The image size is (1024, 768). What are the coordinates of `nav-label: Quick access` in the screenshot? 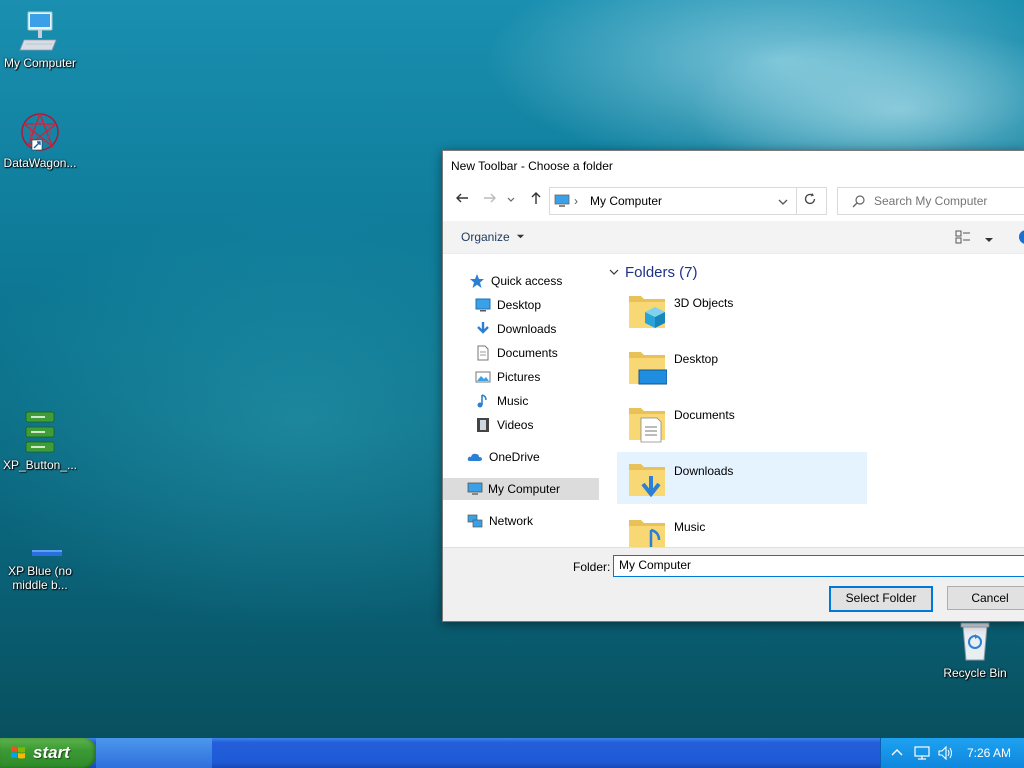 It's located at (527, 281).